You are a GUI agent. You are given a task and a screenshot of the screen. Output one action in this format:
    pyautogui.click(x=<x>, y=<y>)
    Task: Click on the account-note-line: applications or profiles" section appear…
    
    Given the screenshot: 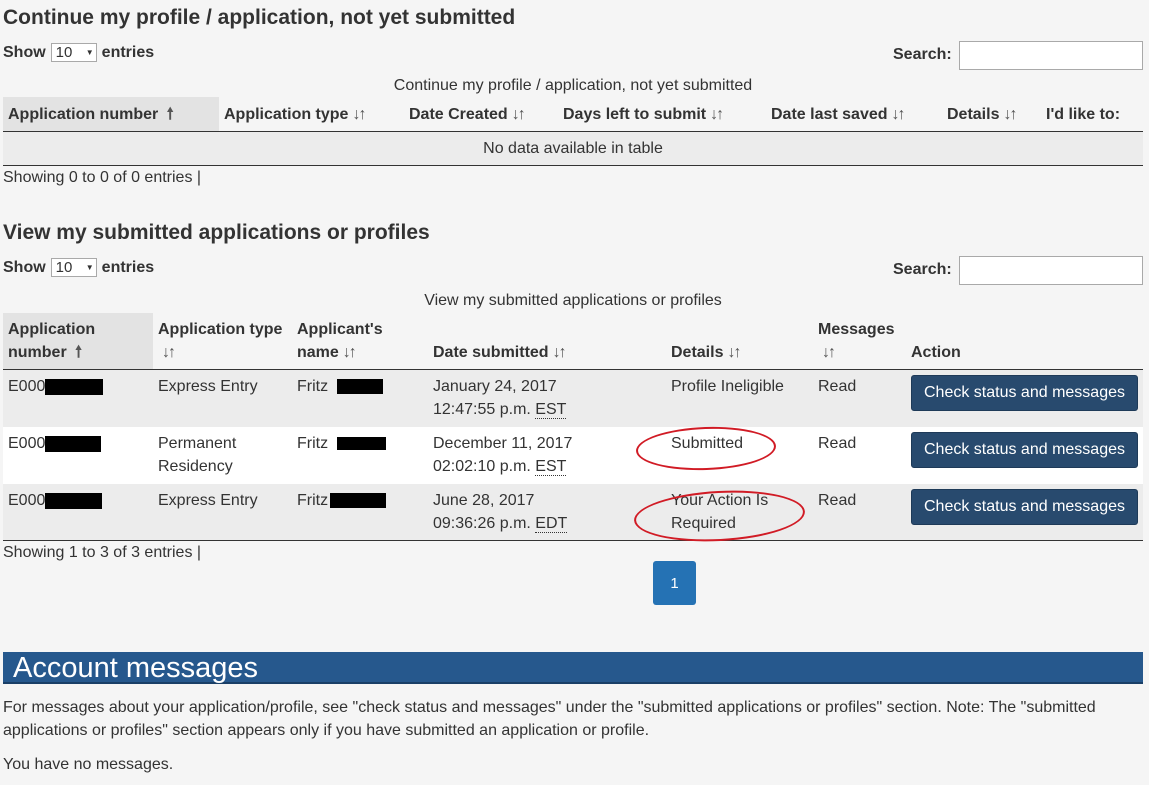 What is the action you would take?
    pyautogui.click(x=326, y=730)
    